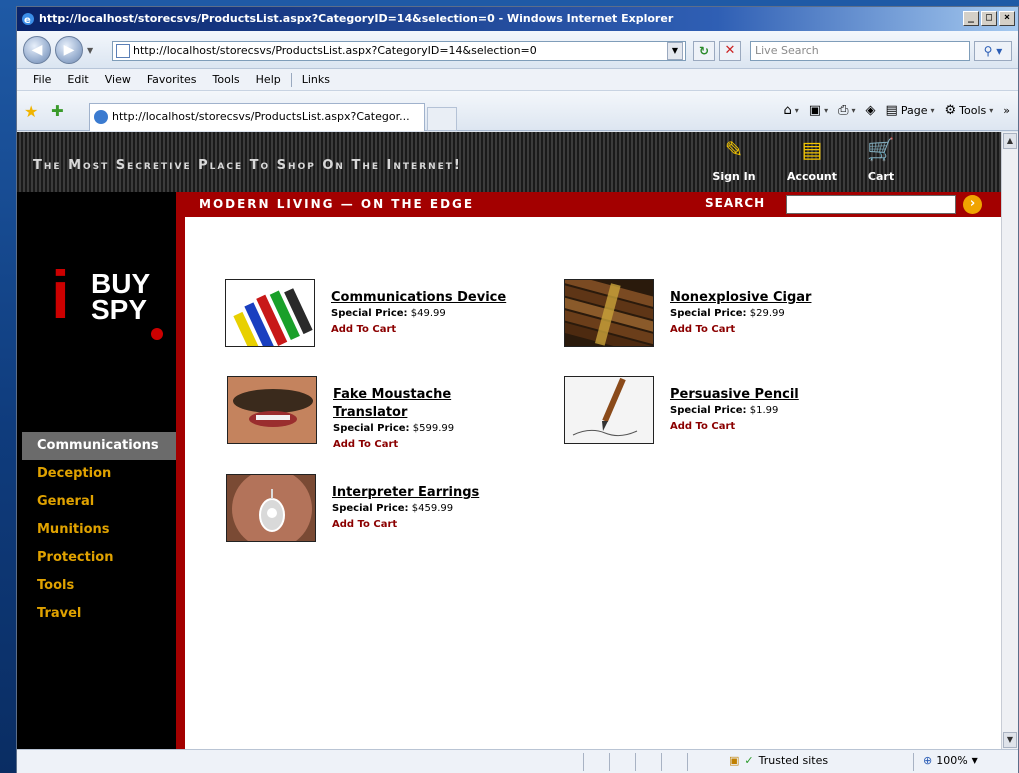 This screenshot has height=773, width=1019. I want to click on refresh-button: ↻, so click(704, 51).